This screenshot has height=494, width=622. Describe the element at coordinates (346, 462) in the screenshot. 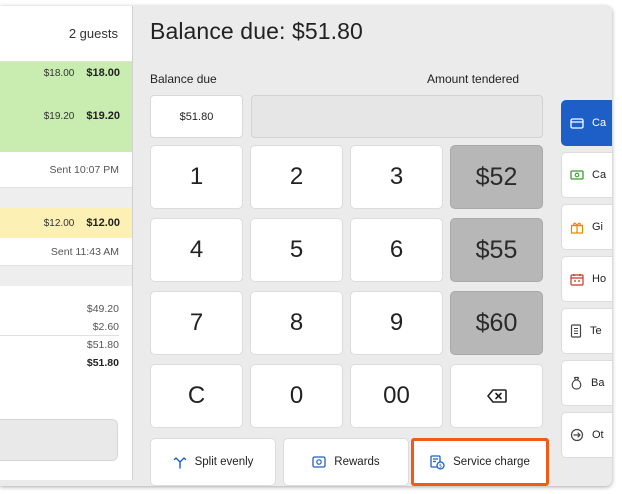

I see `rewards-button: Rewards` at that location.